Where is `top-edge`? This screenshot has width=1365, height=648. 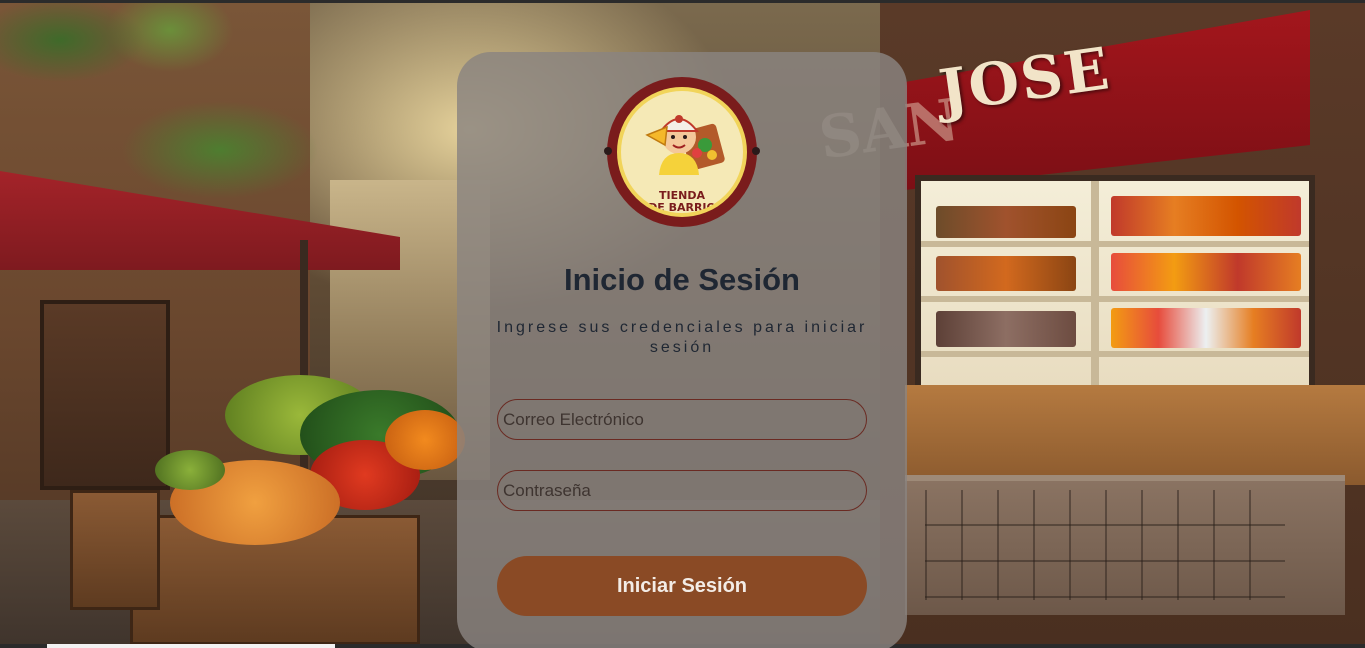
top-edge is located at coordinates (682, 1).